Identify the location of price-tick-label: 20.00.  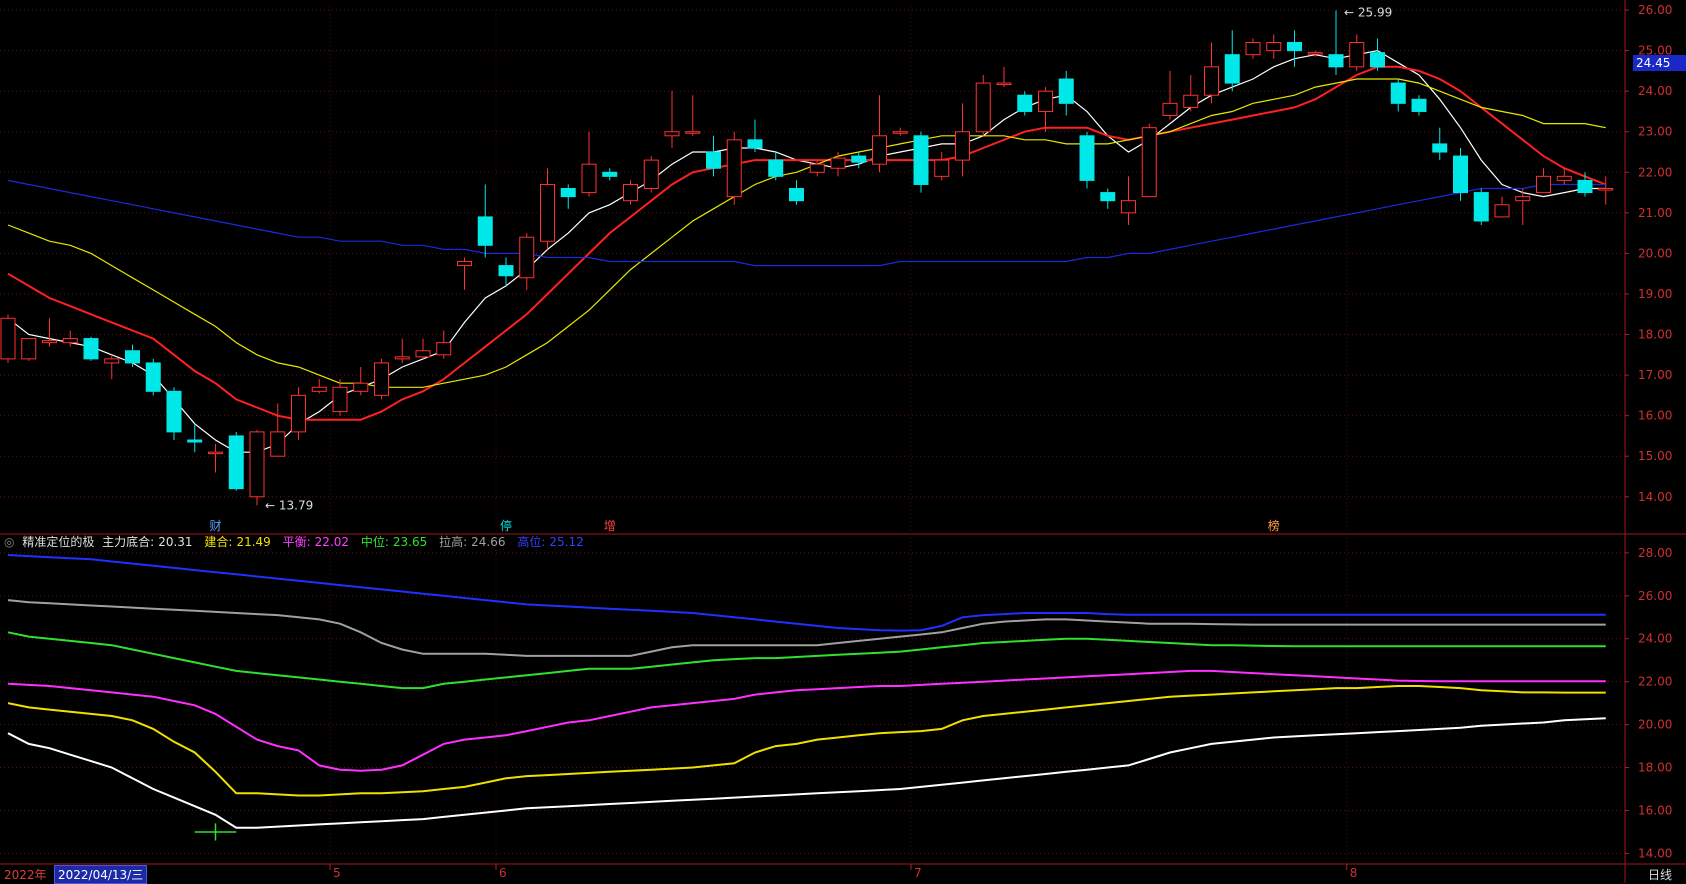
(1655, 253).